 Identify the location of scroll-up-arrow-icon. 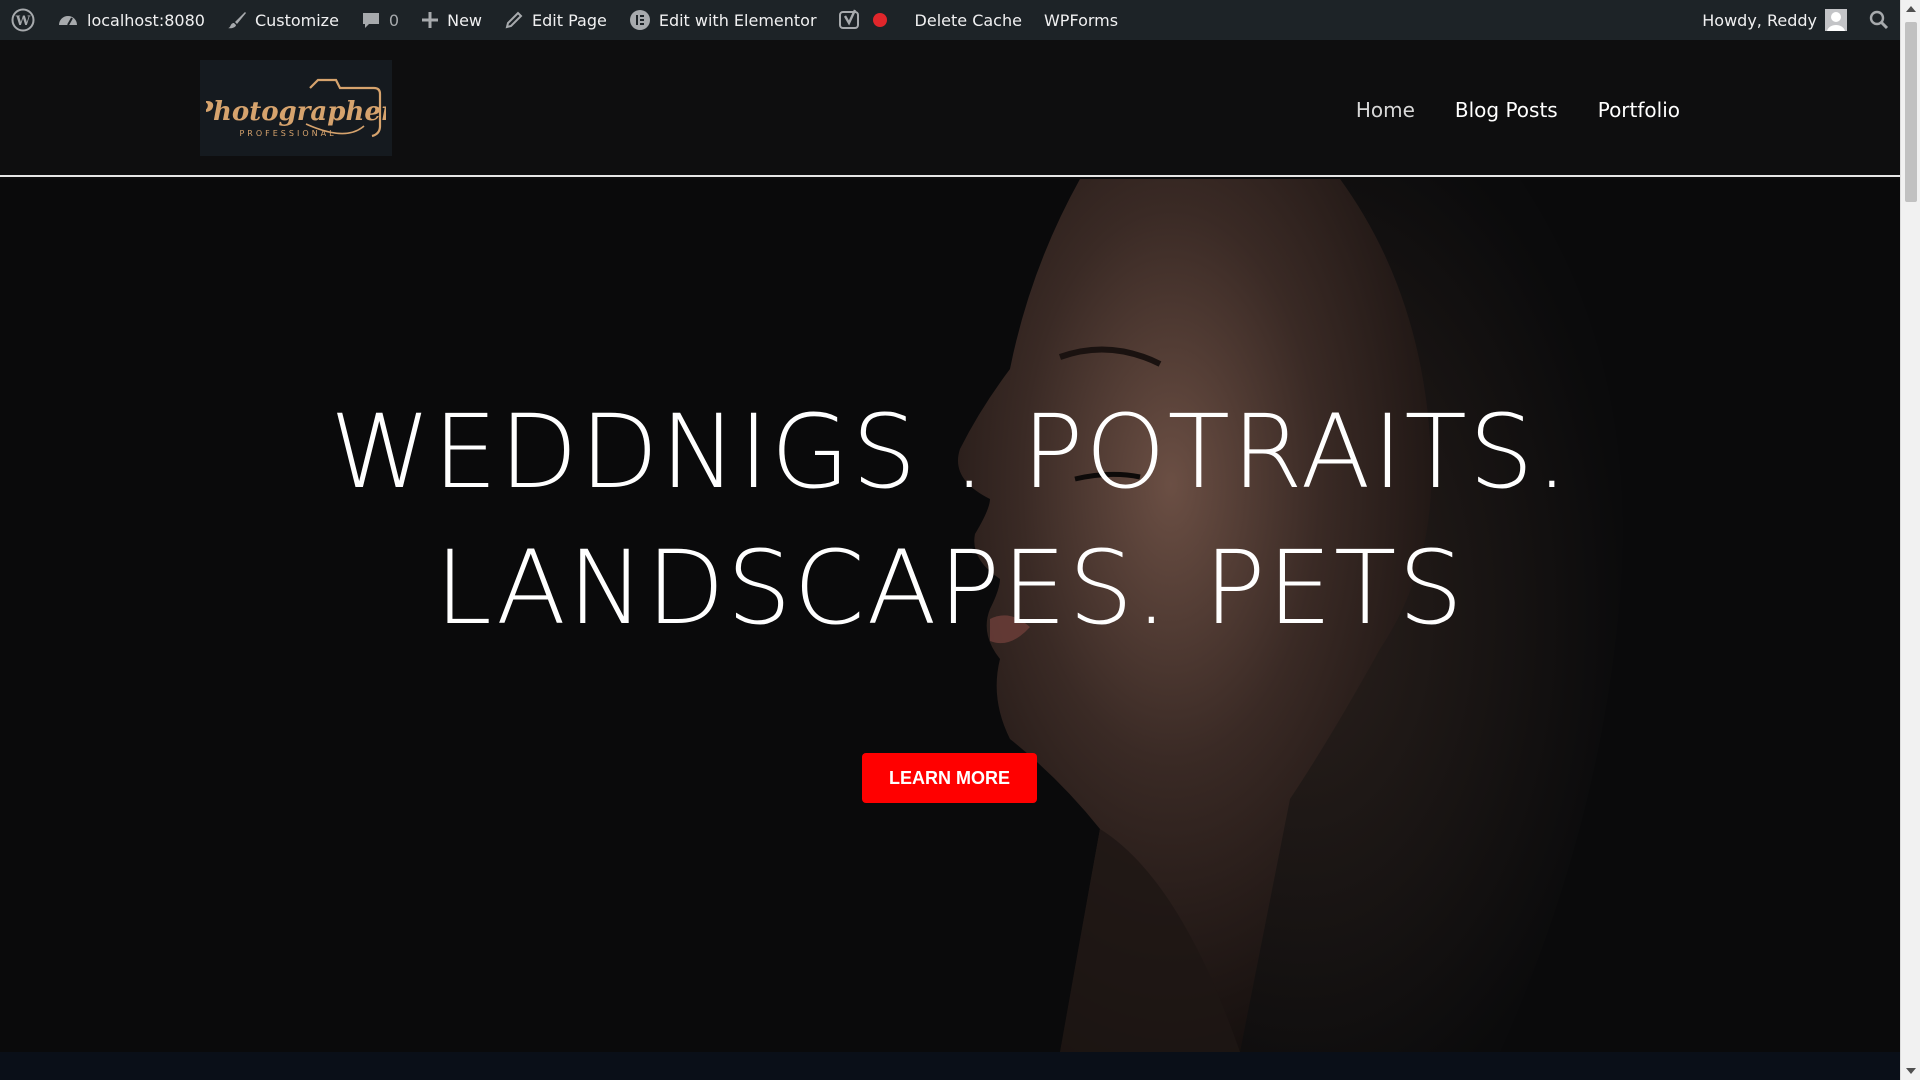
(1911, 9).